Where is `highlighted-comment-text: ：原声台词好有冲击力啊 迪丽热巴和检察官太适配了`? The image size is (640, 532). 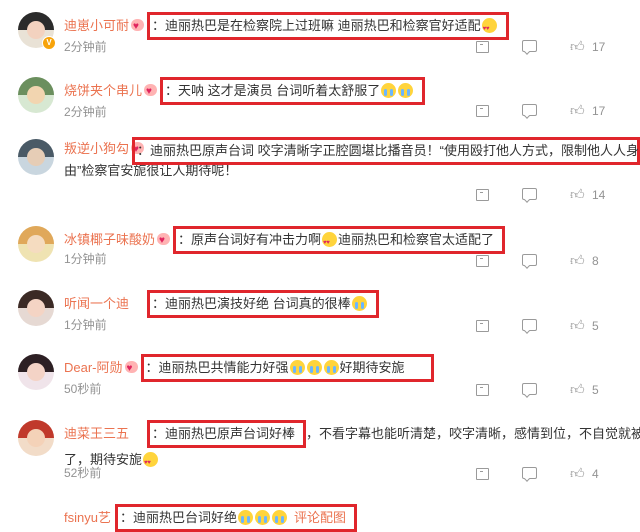
highlighted-comment-text: ：原声台词好有冲击力啊 迪丽热巴和检察官太适配了 is located at coordinates (339, 240).